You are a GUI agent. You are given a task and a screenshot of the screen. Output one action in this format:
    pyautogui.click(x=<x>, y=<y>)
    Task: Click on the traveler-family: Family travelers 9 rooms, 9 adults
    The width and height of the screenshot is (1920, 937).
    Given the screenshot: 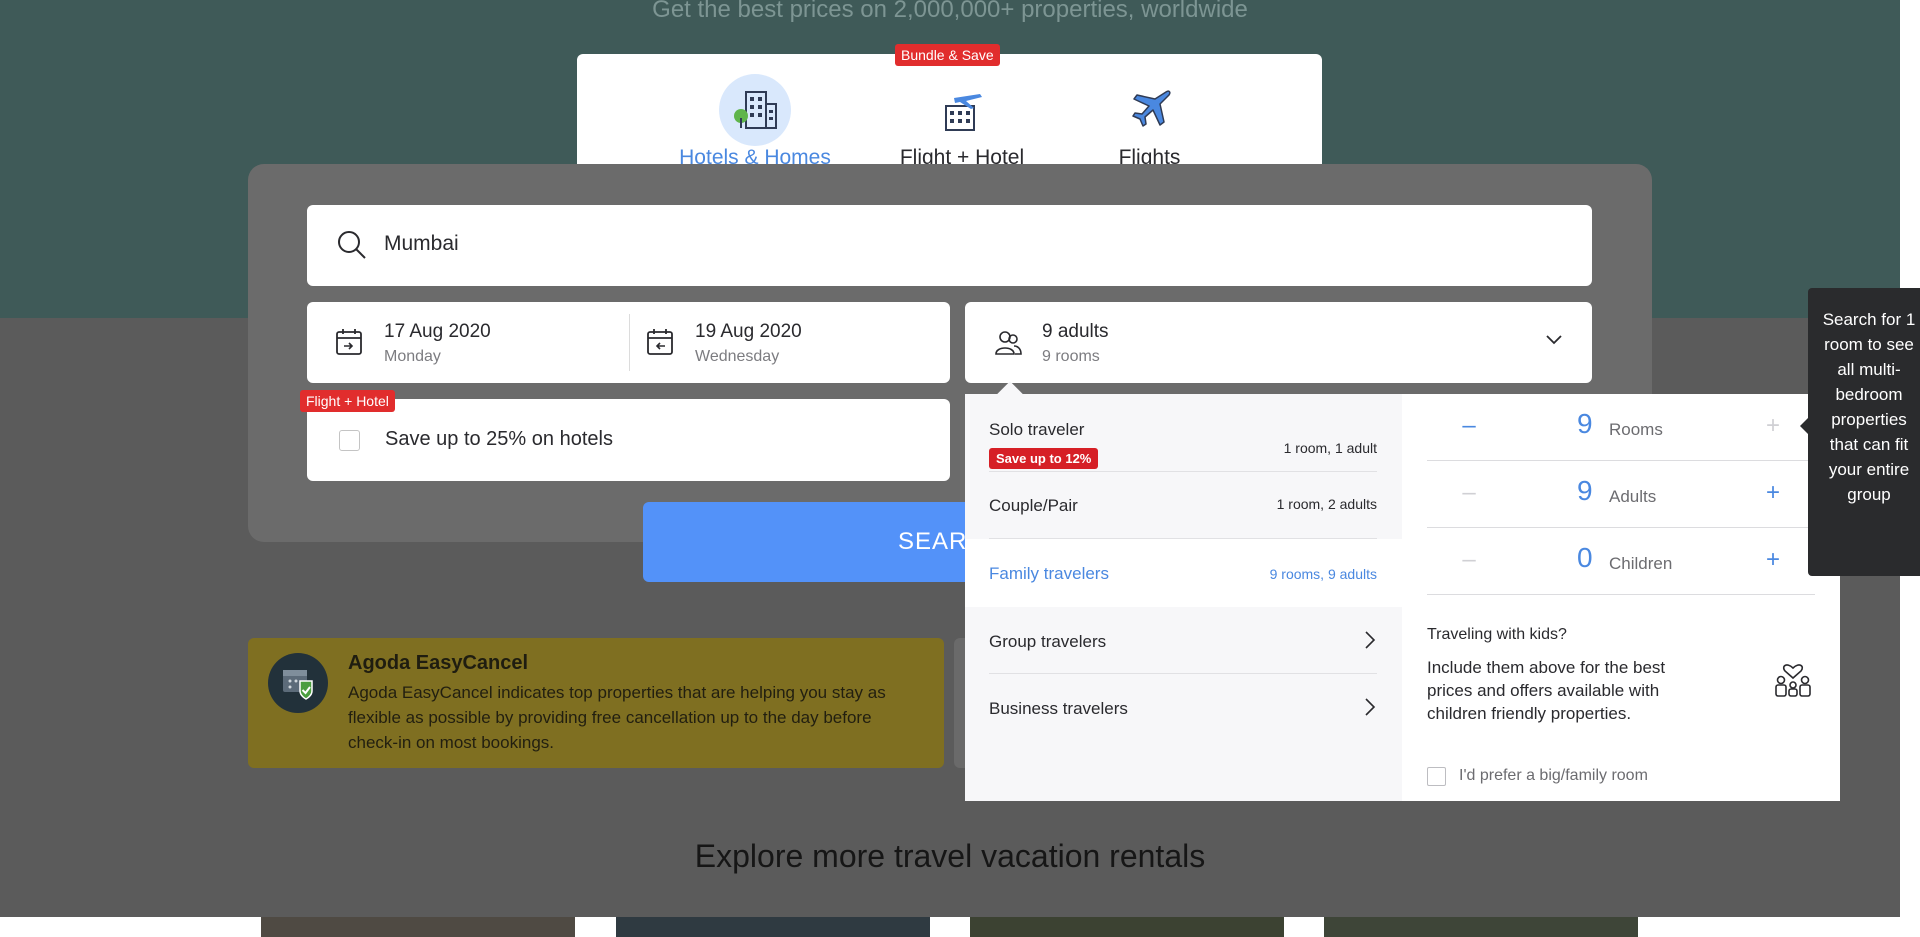 What is the action you would take?
    pyautogui.click(x=1183, y=573)
    